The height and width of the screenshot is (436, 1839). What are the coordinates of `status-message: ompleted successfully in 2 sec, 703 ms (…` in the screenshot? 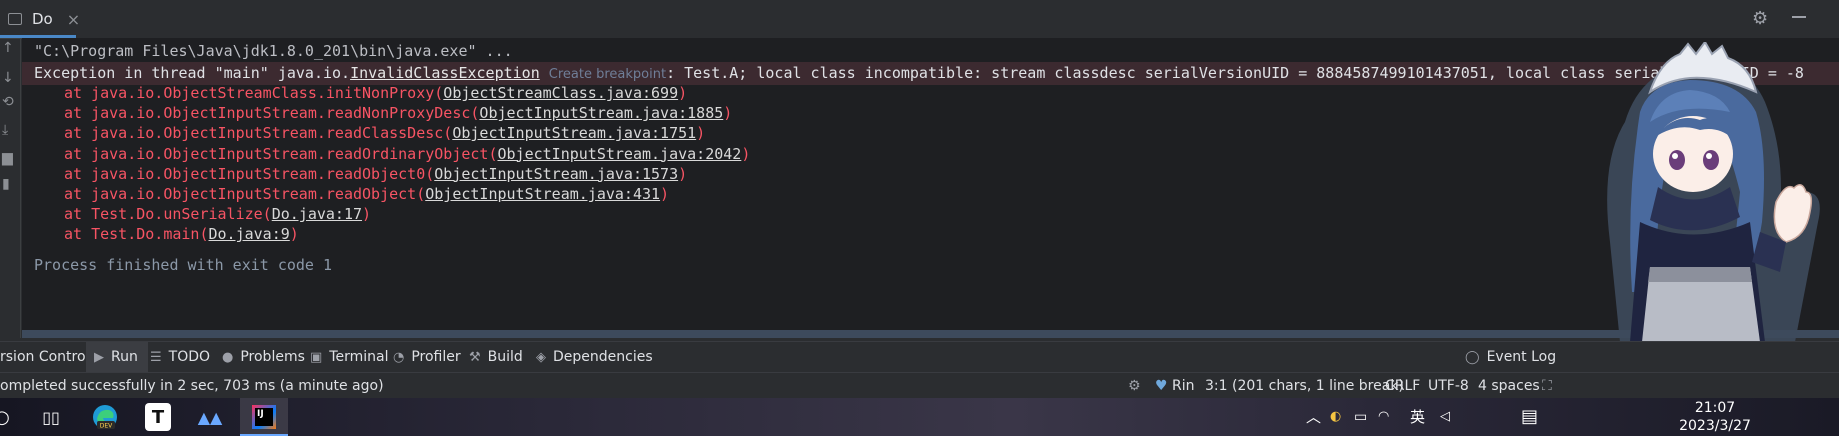 It's located at (192, 386).